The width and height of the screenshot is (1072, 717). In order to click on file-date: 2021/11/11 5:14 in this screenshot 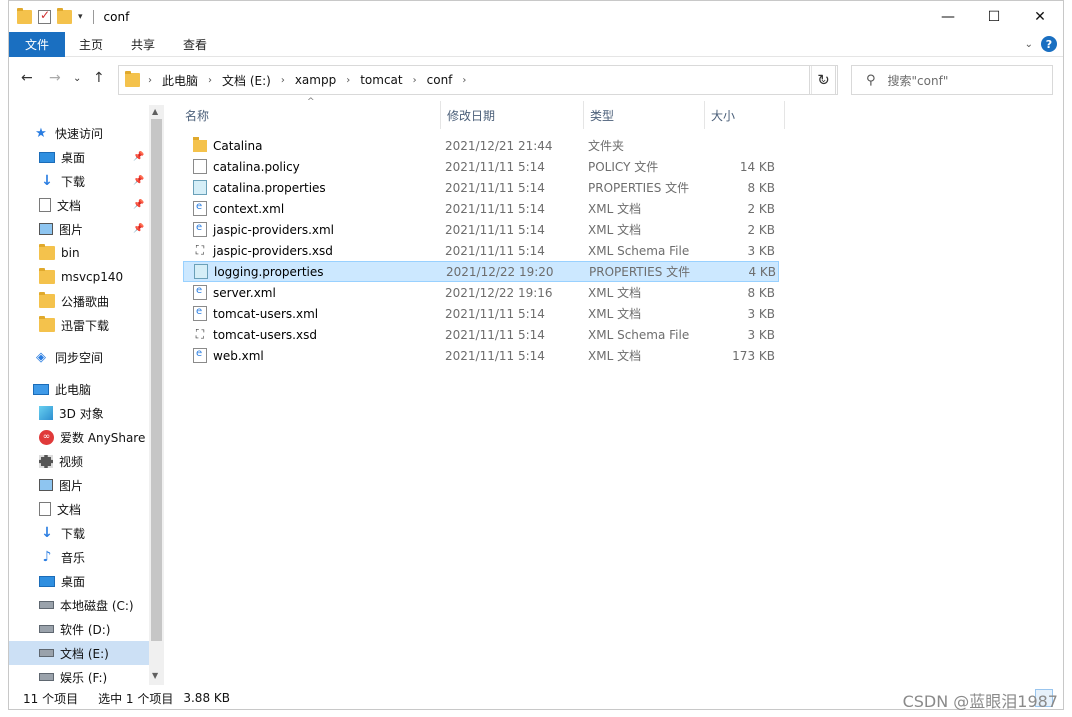, I will do `click(495, 313)`.